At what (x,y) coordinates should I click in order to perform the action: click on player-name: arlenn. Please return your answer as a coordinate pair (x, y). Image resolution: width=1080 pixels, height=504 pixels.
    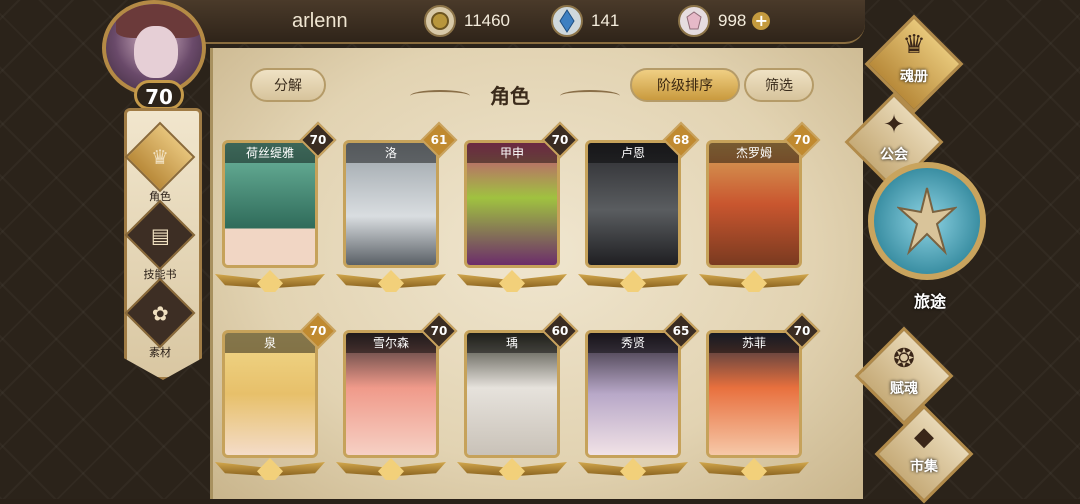
    Looking at the image, I should click on (320, 21).